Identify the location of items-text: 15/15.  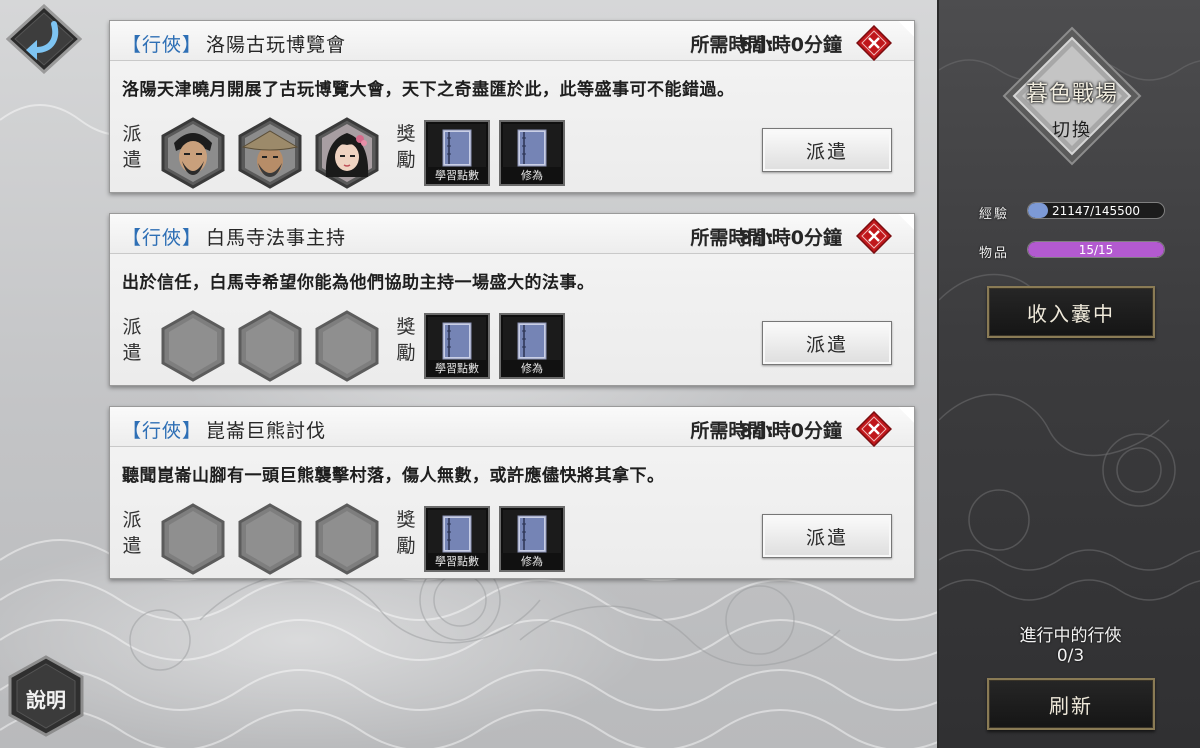
(1096, 250).